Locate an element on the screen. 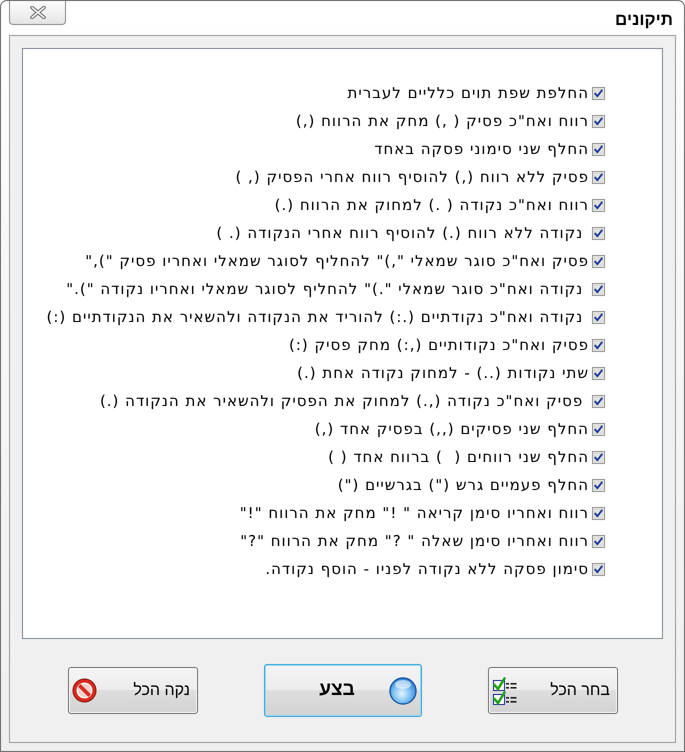  checkbox-label: החלף שני פסיקים (,,) בפסיק אחד (,) is located at coordinates (451, 429).